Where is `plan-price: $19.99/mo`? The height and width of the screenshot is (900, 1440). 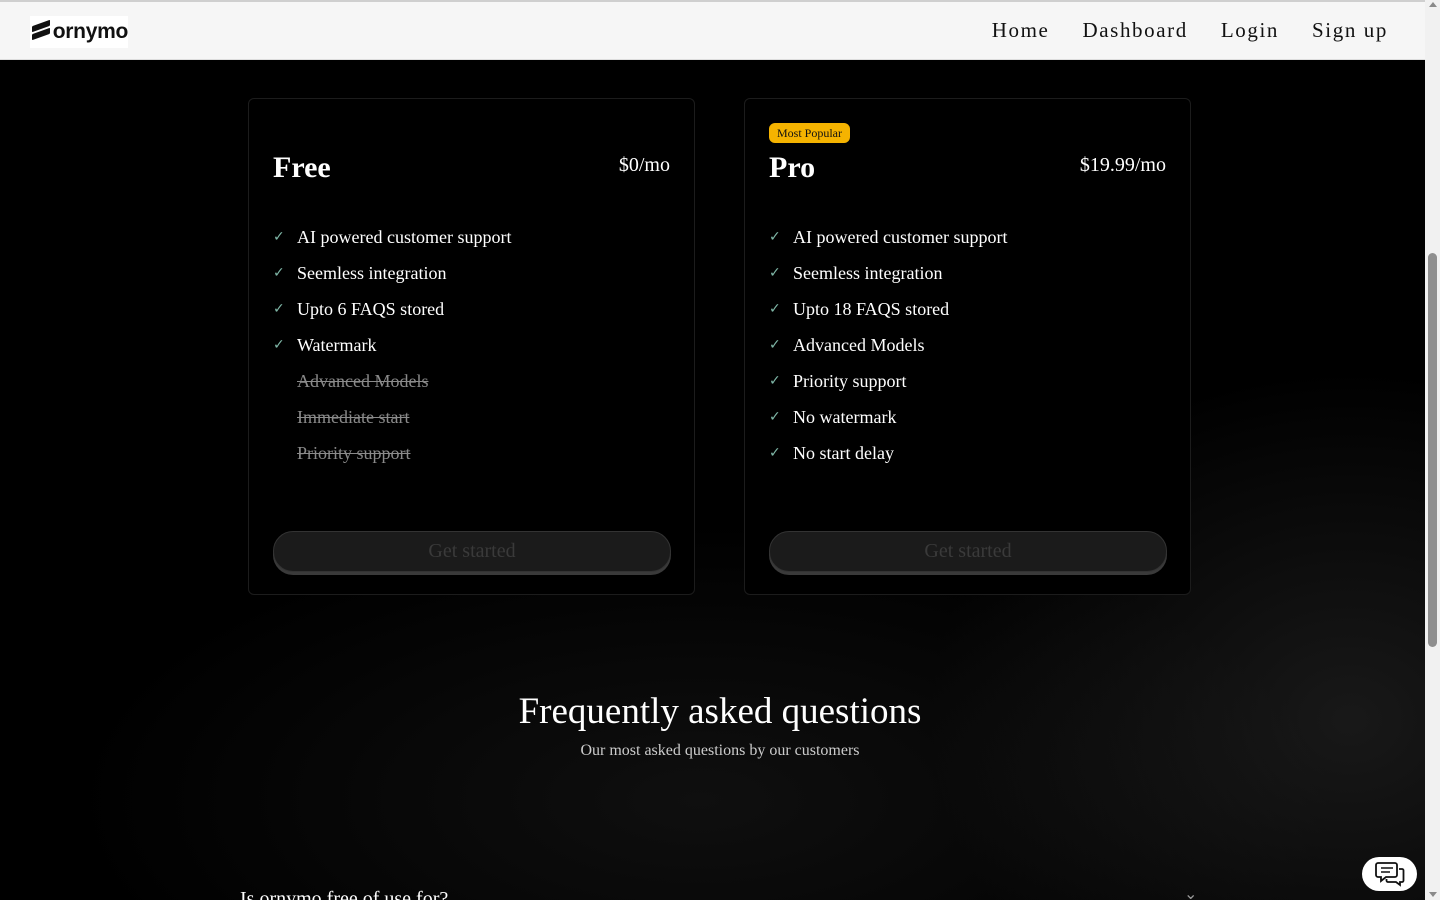
plan-price: $19.99/mo is located at coordinates (1122, 165).